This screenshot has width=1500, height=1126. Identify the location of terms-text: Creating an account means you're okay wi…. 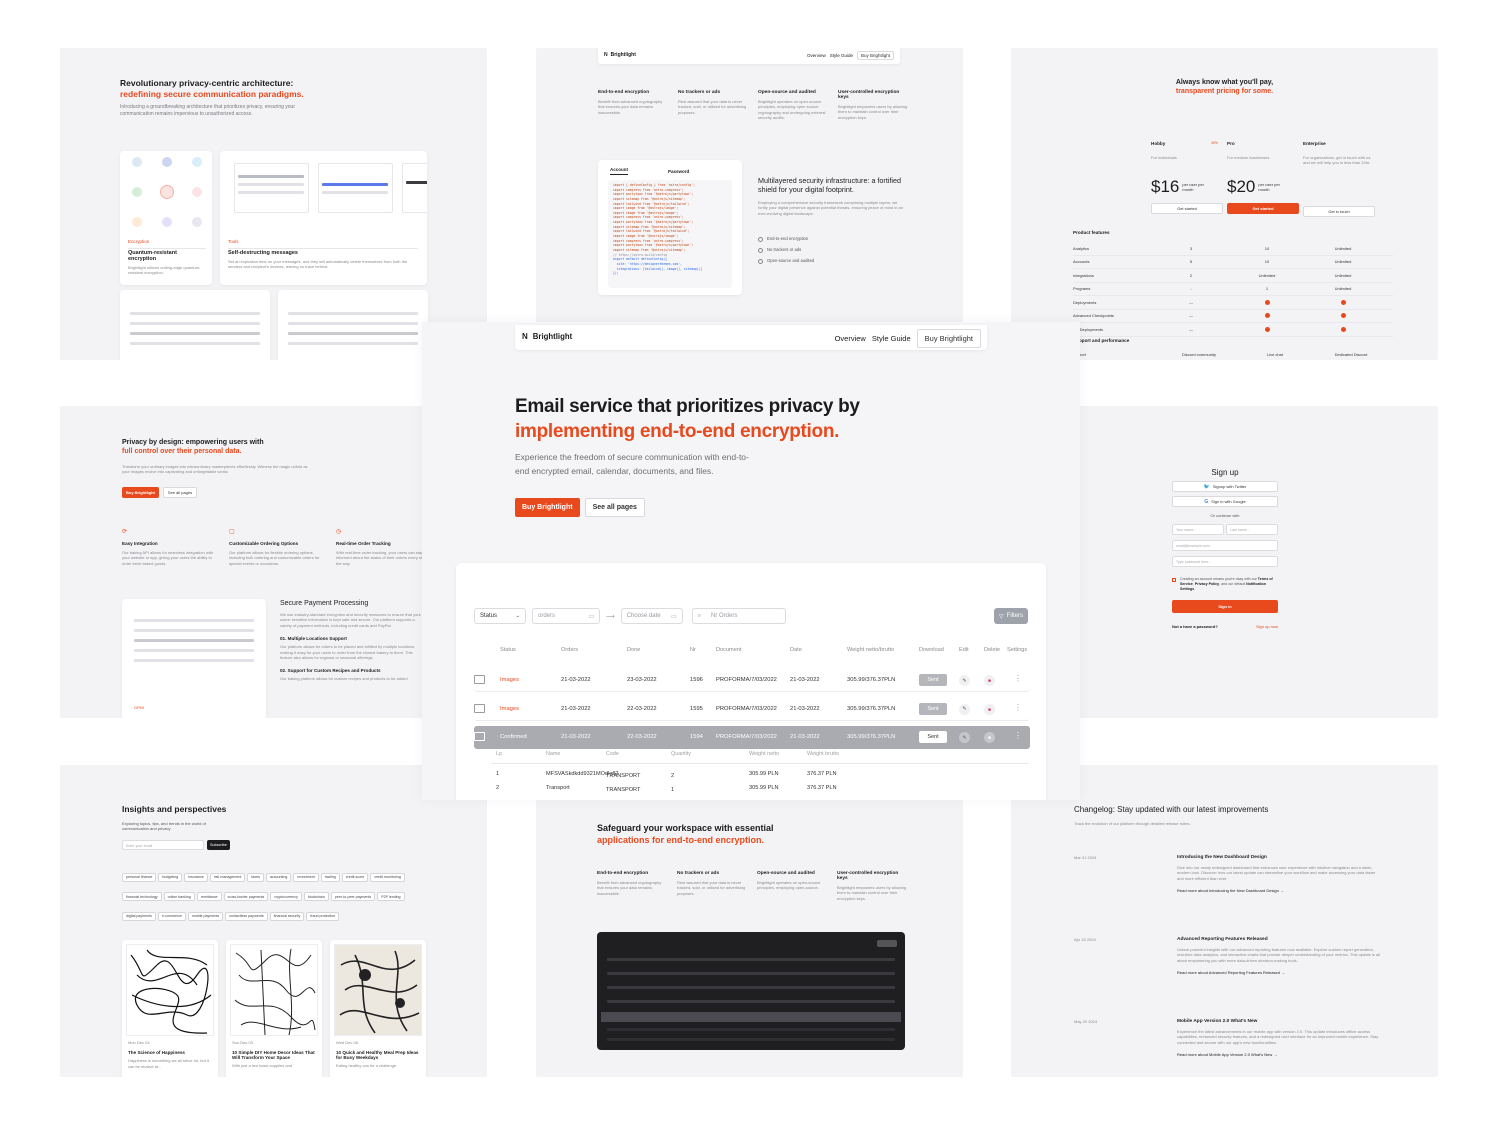
(1226, 584).